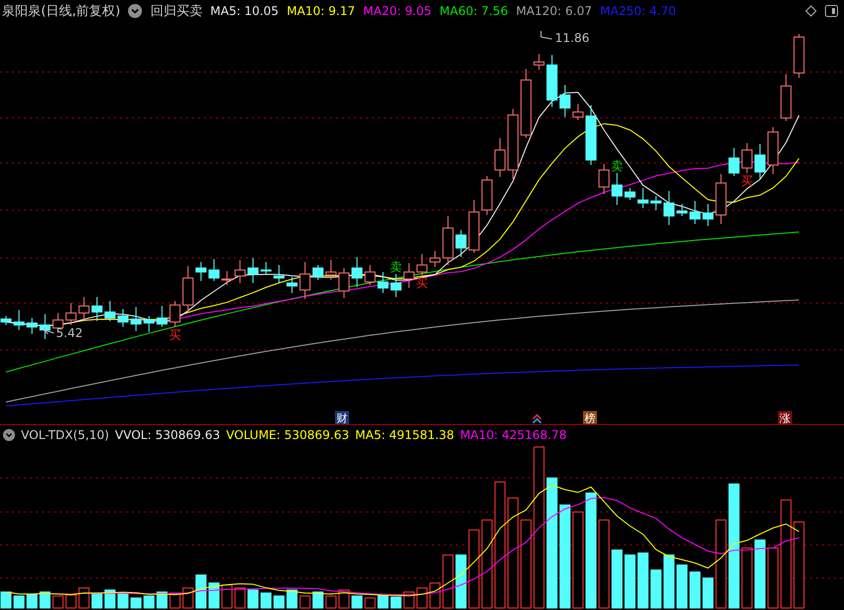 Image resolution: width=844 pixels, height=610 pixels. I want to click on ma-legend: MA60: 7.56, so click(474, 11).